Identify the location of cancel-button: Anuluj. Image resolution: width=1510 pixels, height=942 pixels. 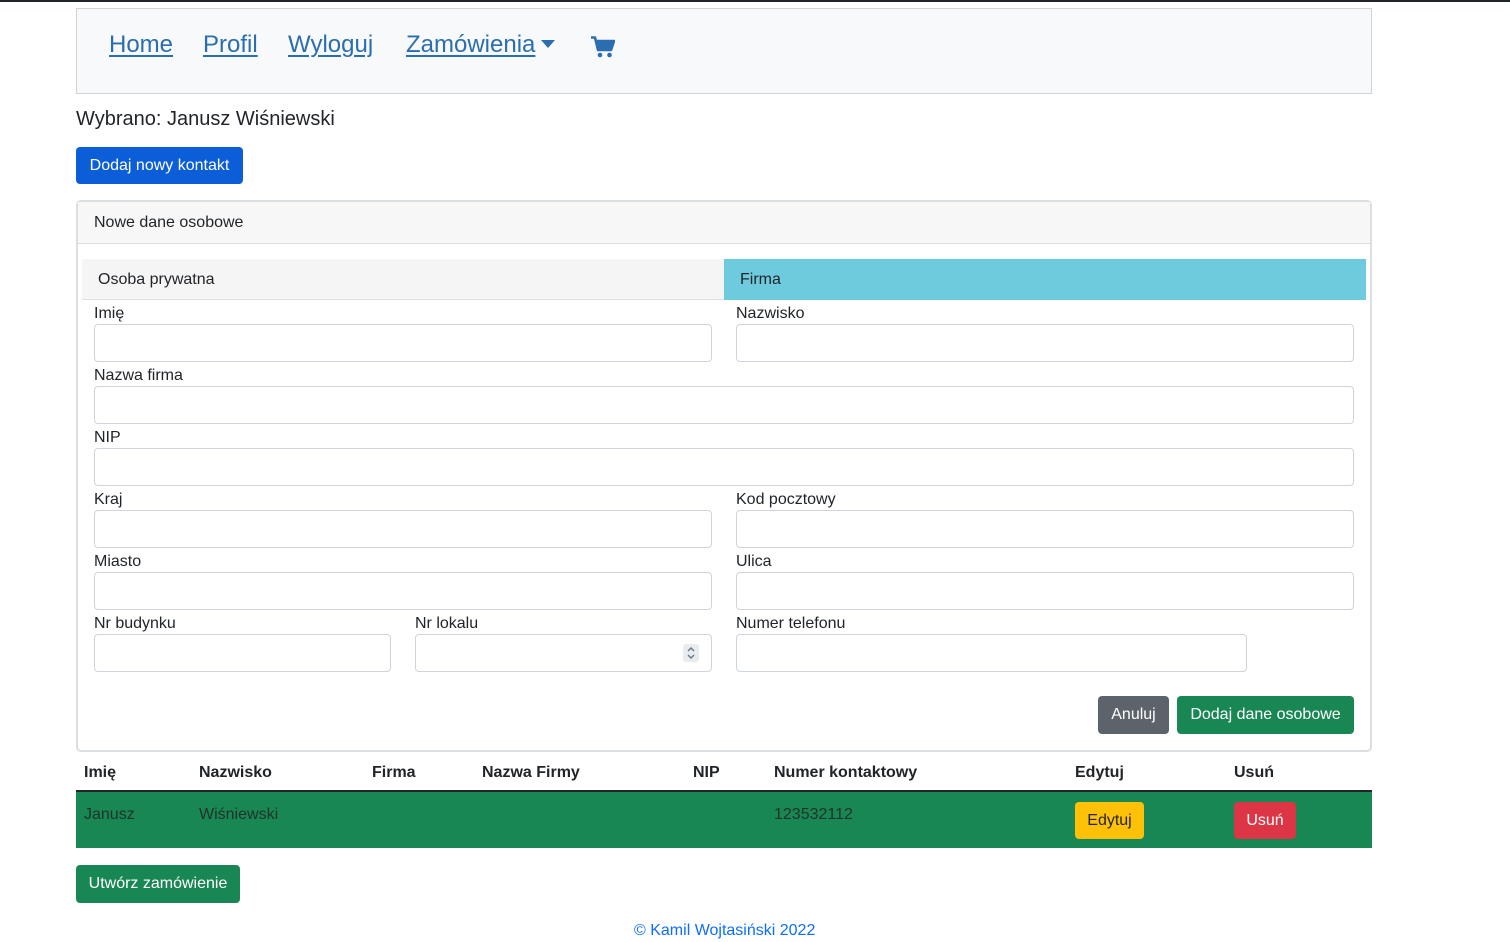
(1133, 715).